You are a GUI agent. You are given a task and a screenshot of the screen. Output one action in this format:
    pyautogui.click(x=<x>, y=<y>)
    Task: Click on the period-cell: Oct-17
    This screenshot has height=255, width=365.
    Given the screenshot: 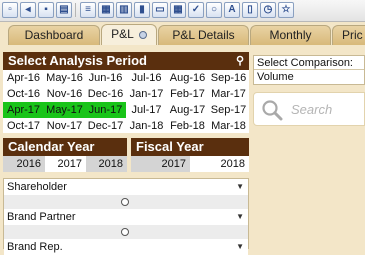 What is the action you would take?
    pyautogui.click(x=23, y=126)
    